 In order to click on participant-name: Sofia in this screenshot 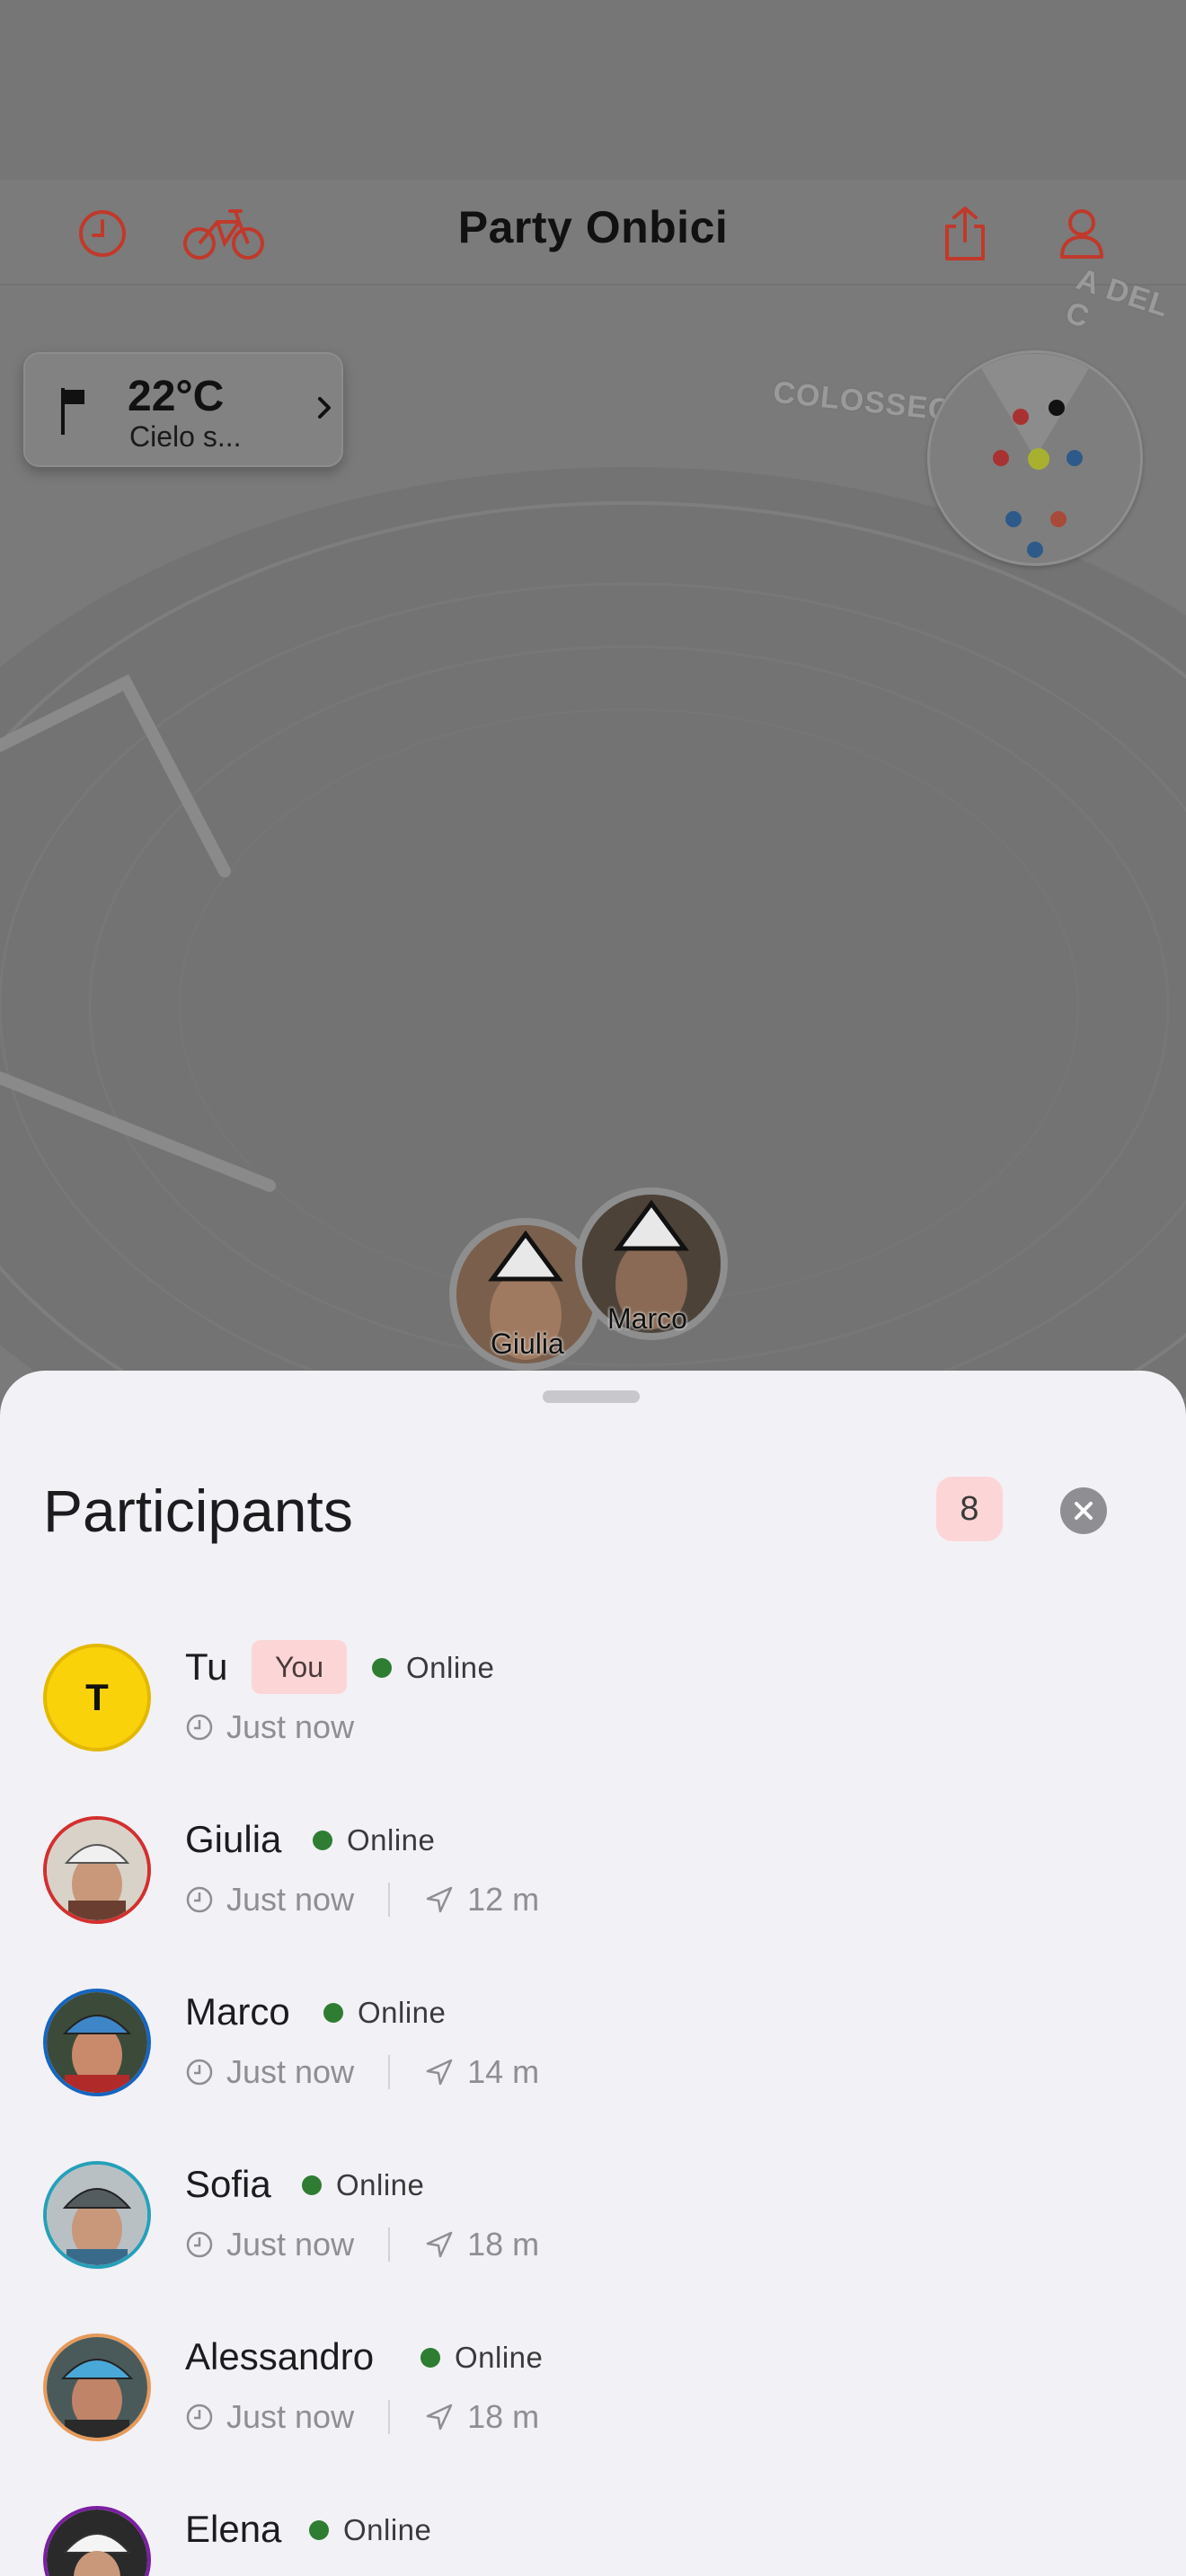, I will do `click(228, 2184)`.